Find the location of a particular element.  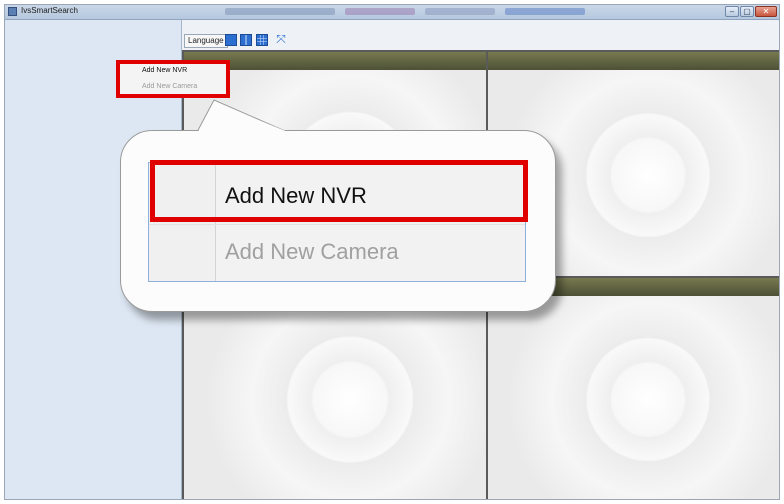

close-button: ✕ is located at coordinates (766, 11).